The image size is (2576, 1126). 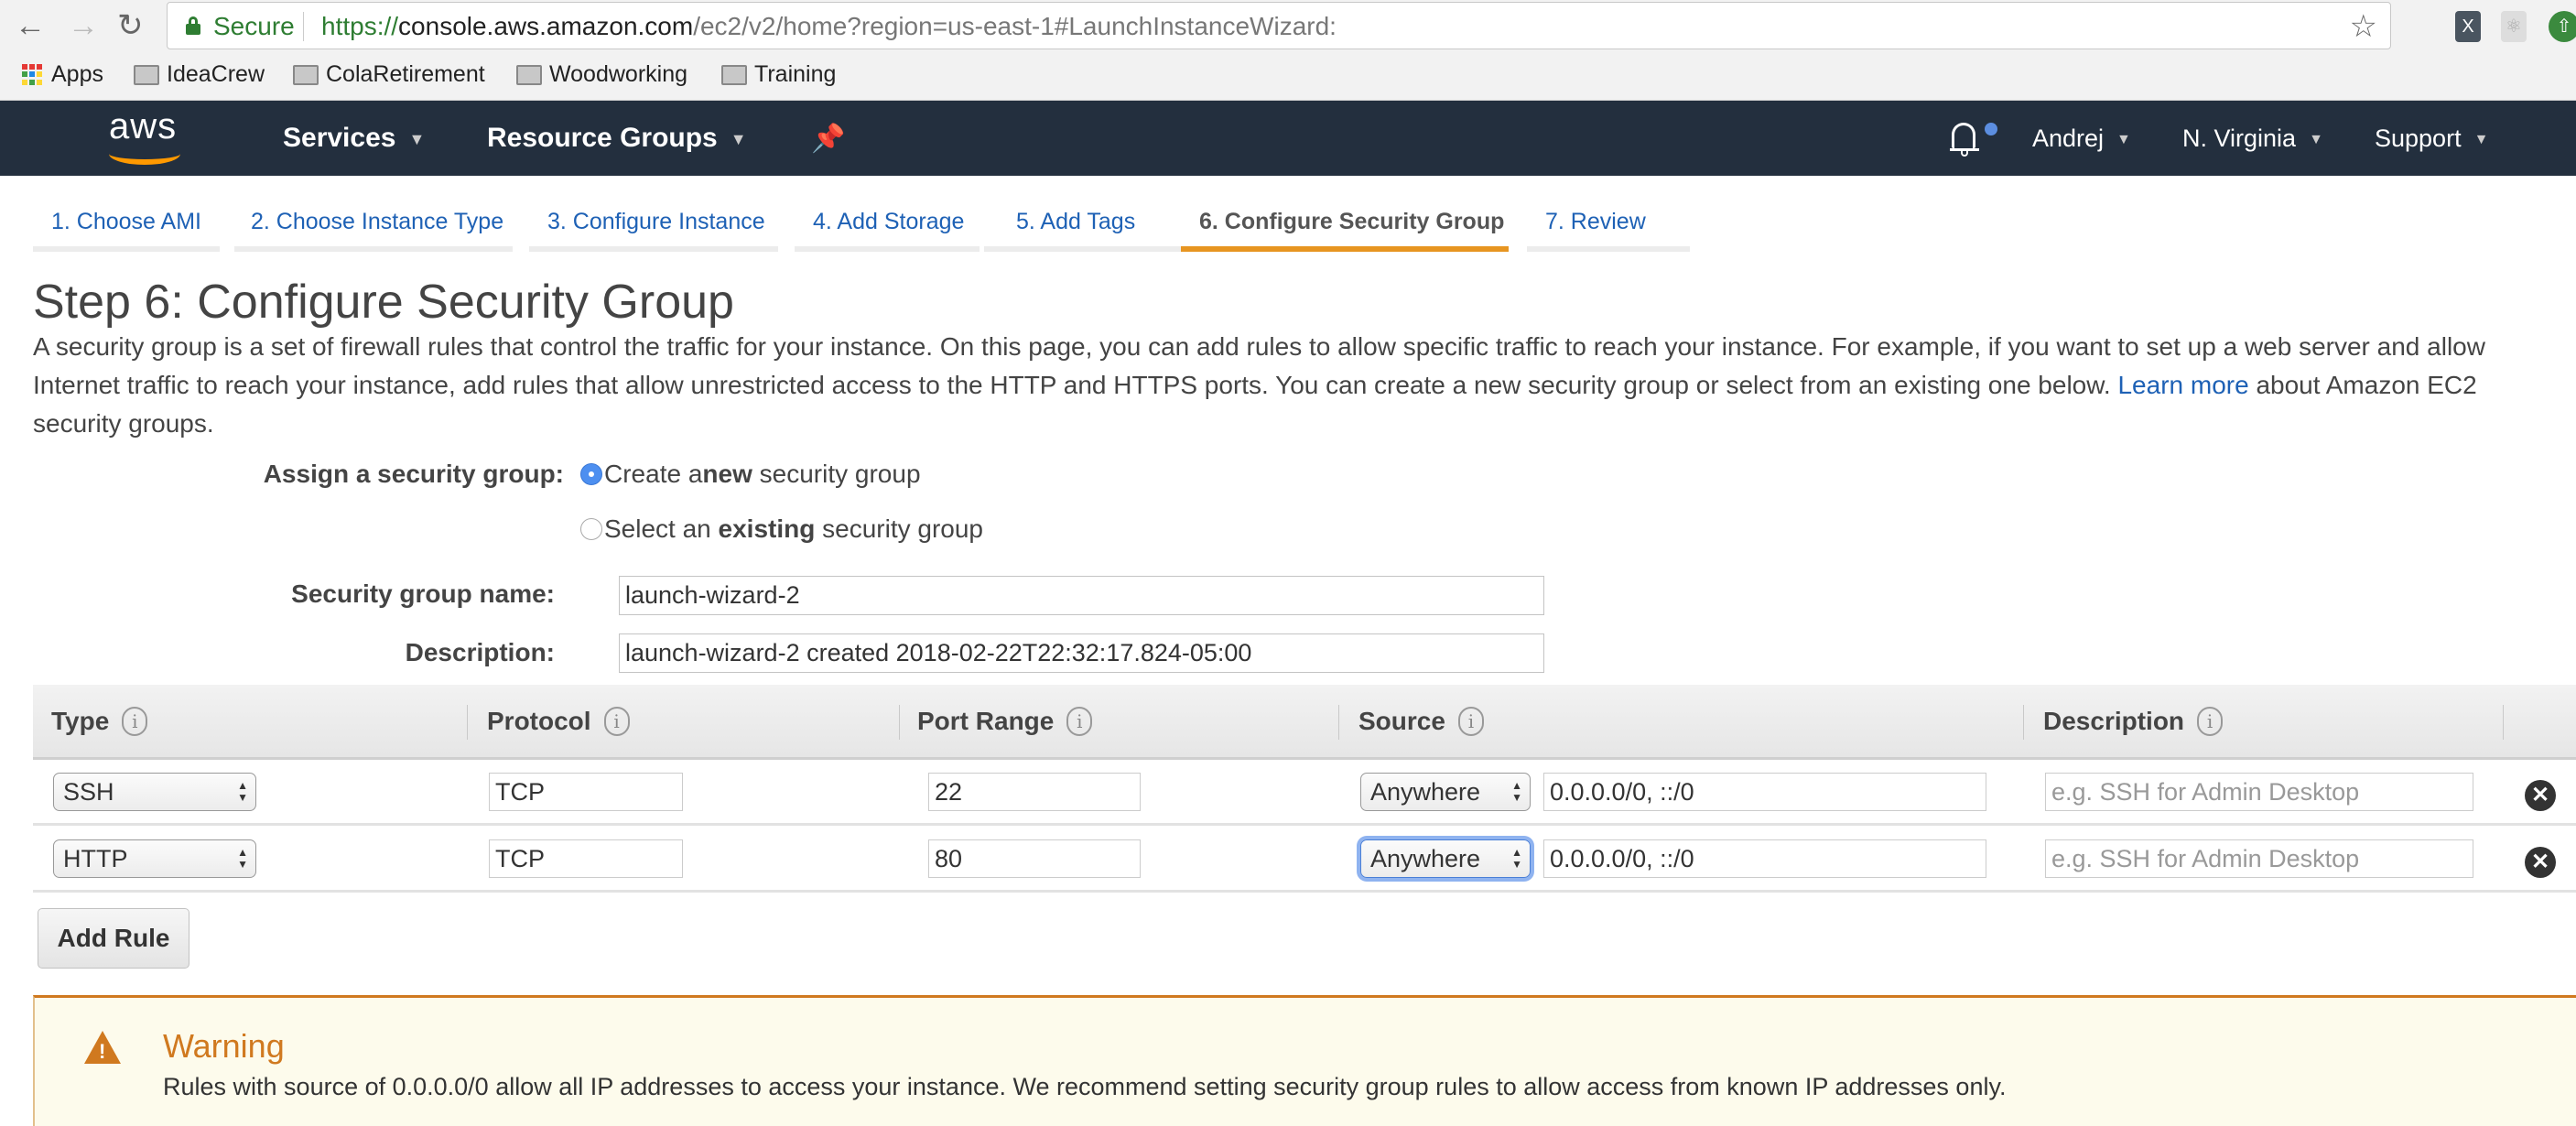 I want to click on bell-icon, so click(x=1965, y=139).